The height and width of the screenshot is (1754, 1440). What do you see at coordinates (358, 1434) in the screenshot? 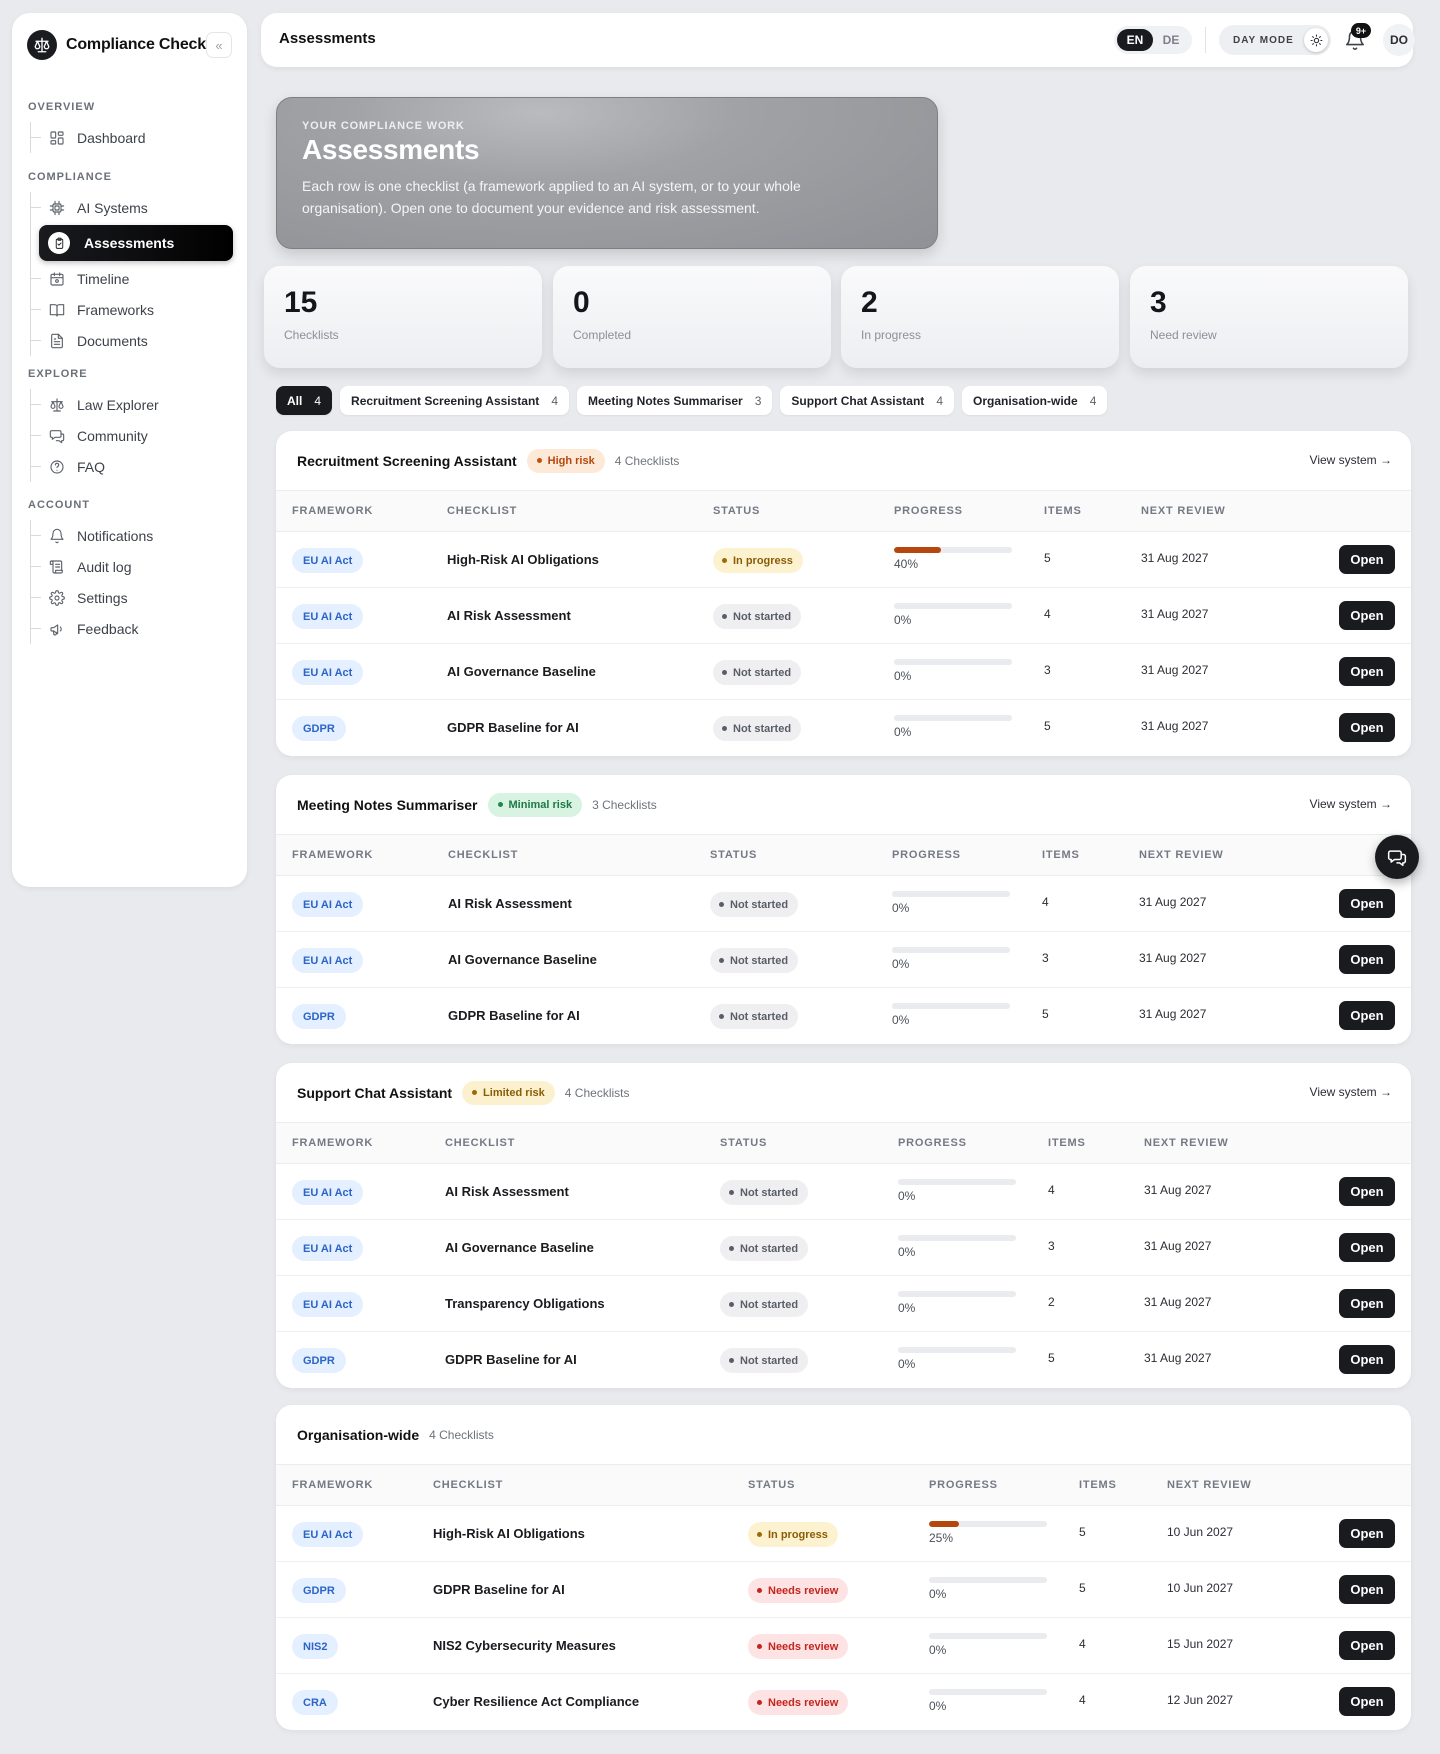
I see `group-name: Organisation-wide` at bounding box center [358, 1434].